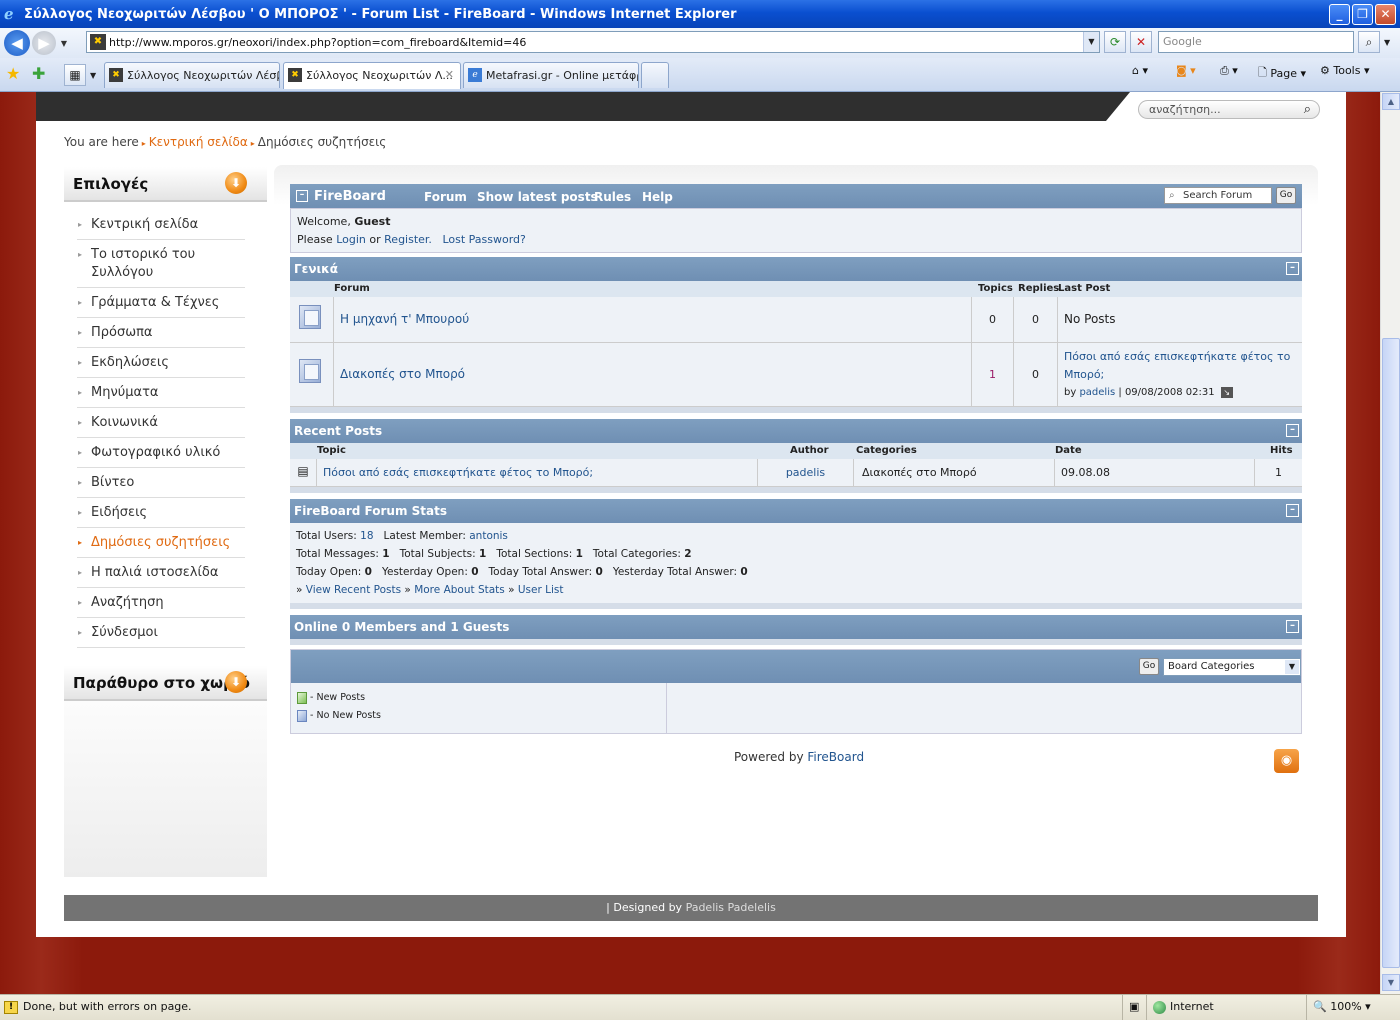 The image size is (1400, 1020). Describe the element at coordinates (541, 590) in the screenshot. I see `user-list-link: User List` at that location.